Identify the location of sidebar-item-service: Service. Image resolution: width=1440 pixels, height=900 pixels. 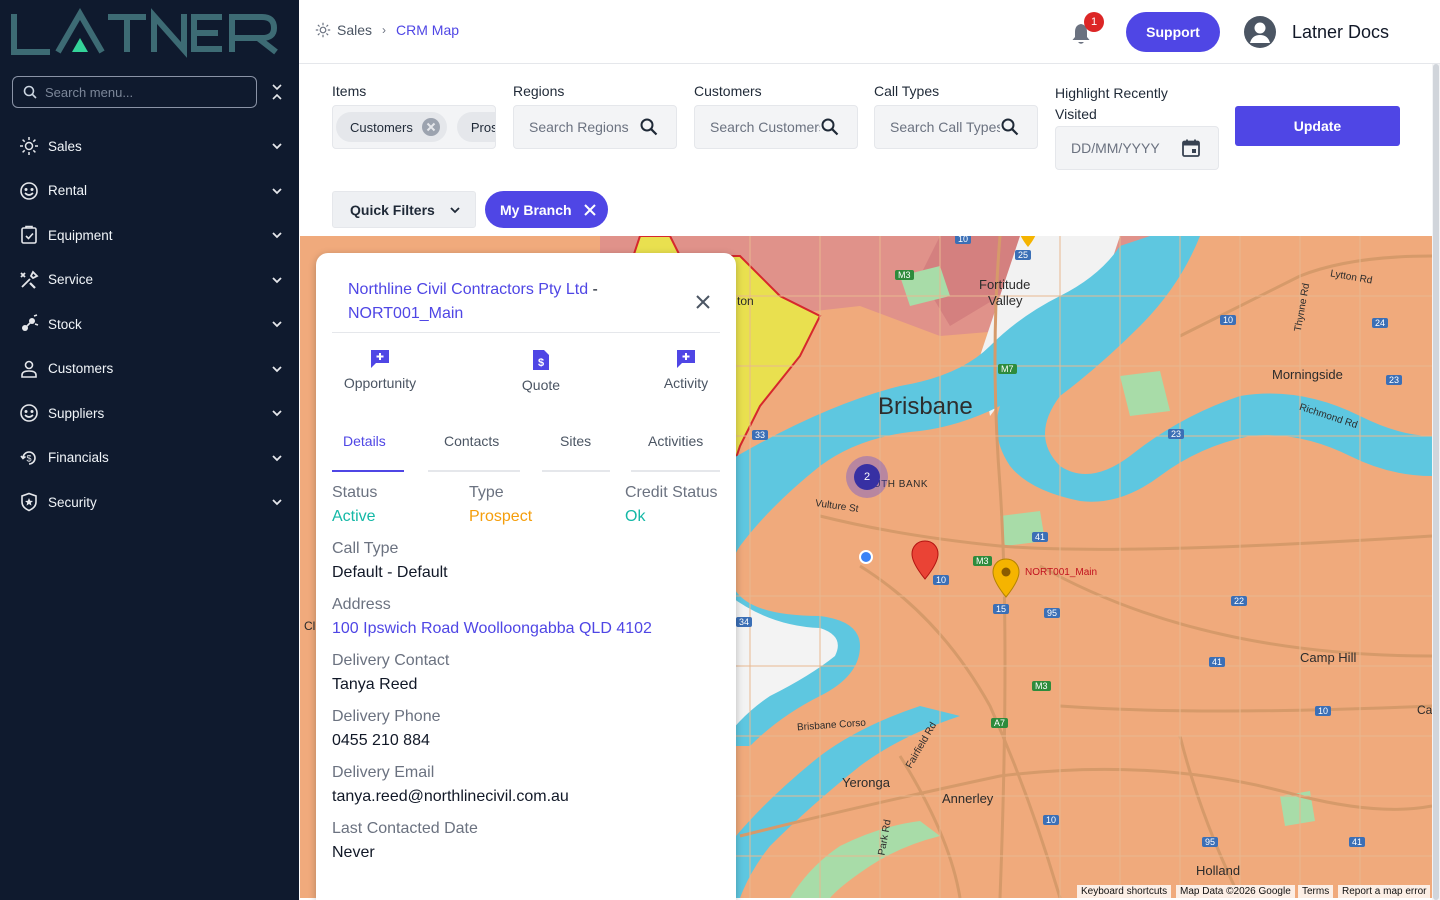
(149, 280).